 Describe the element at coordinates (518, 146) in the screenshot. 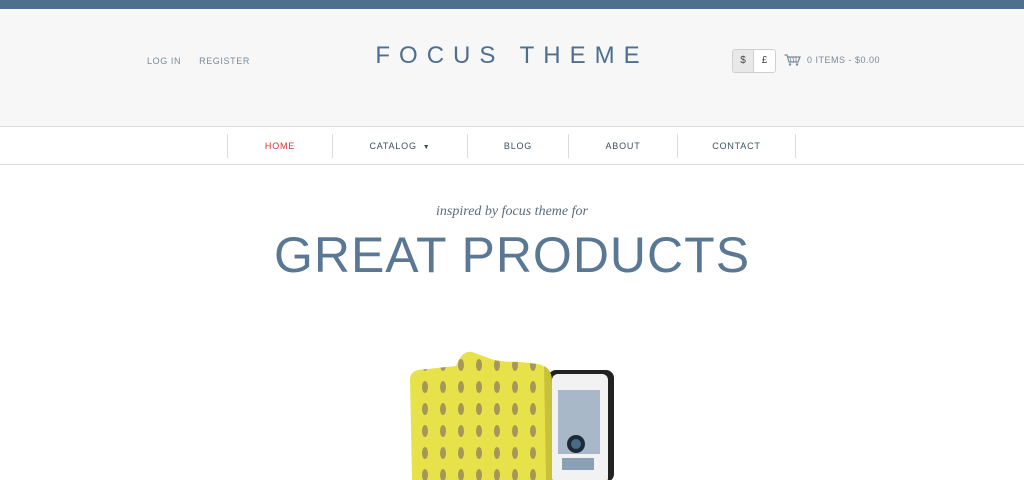

I see `nav-blog: BLOG` at that location.